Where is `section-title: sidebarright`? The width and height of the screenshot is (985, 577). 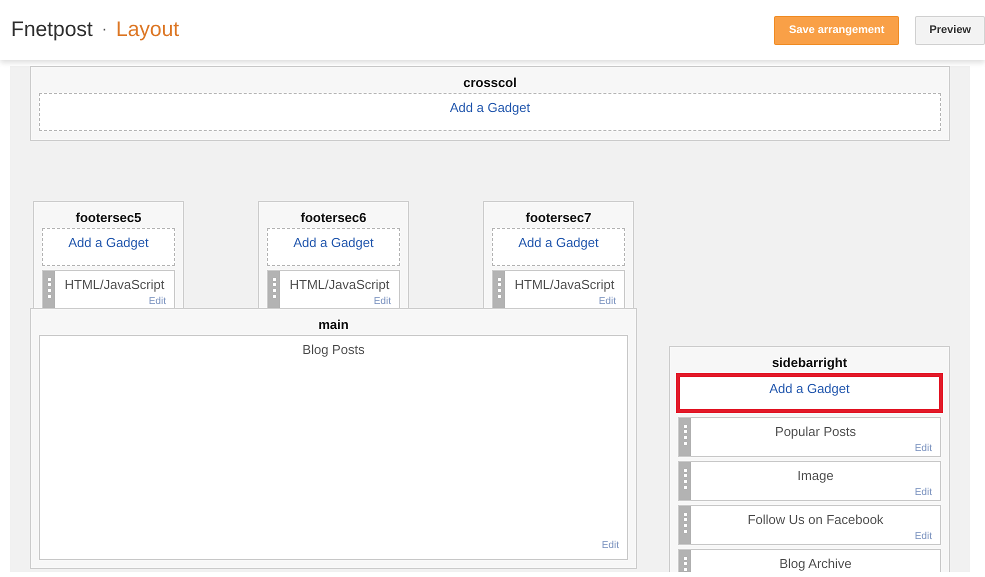
section-title: sidebarright is located at coordinates (810, 363).